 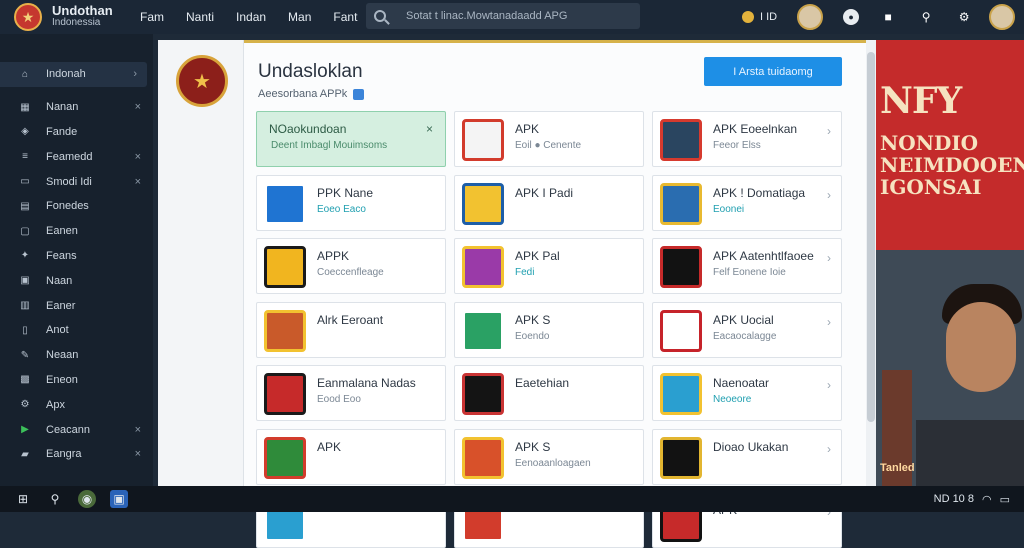 What do you see at coordinates (299, 17) in the screenshot?
I see `nav-item: Man` at bounding box center [299, 17].